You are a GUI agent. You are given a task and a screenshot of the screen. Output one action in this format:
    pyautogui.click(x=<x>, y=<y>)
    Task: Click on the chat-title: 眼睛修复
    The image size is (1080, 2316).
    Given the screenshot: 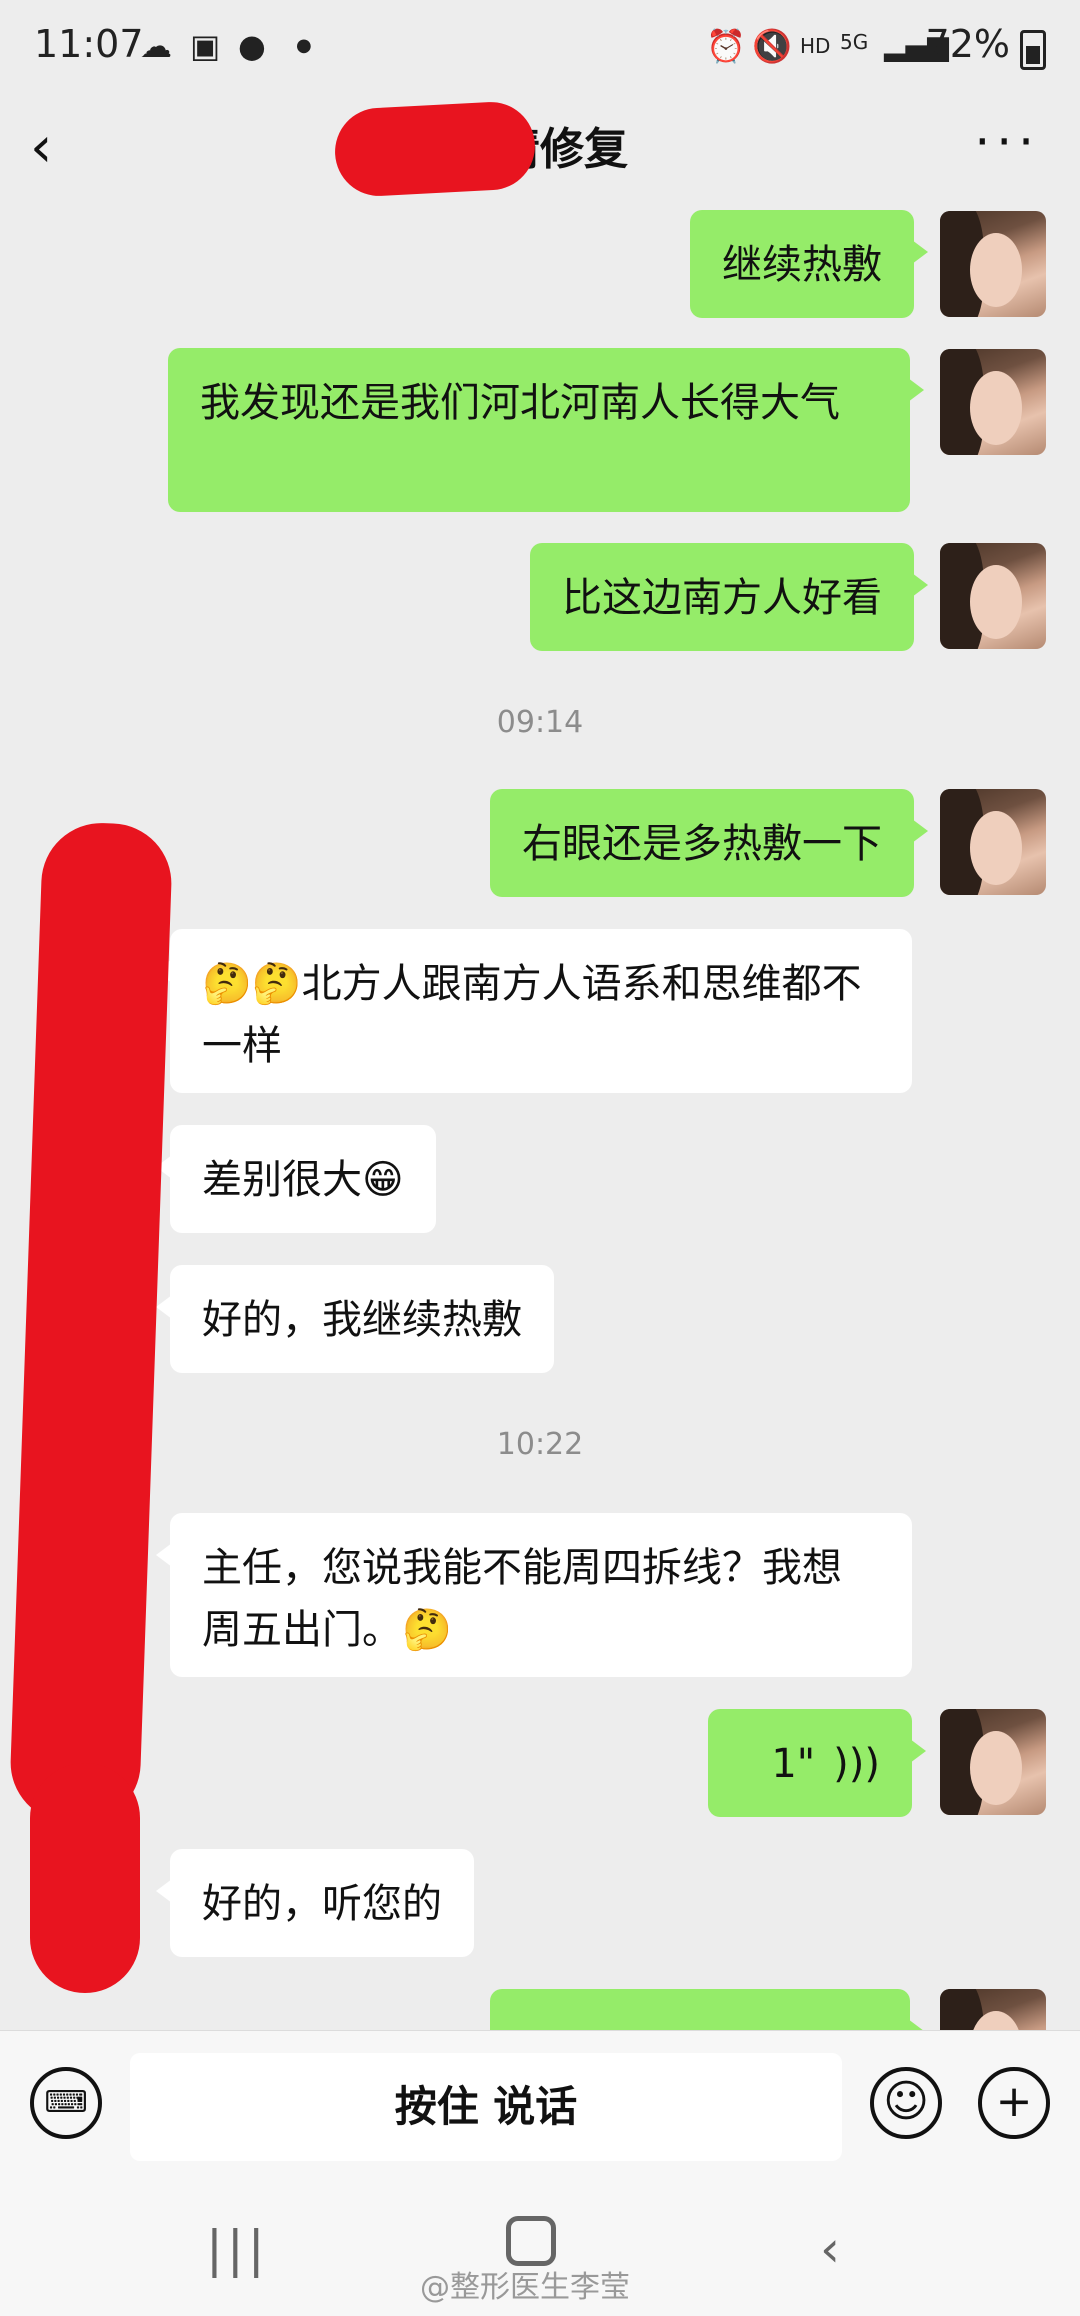 What is the action you would take?
    pyautogui.click(x=540, y=149)
    